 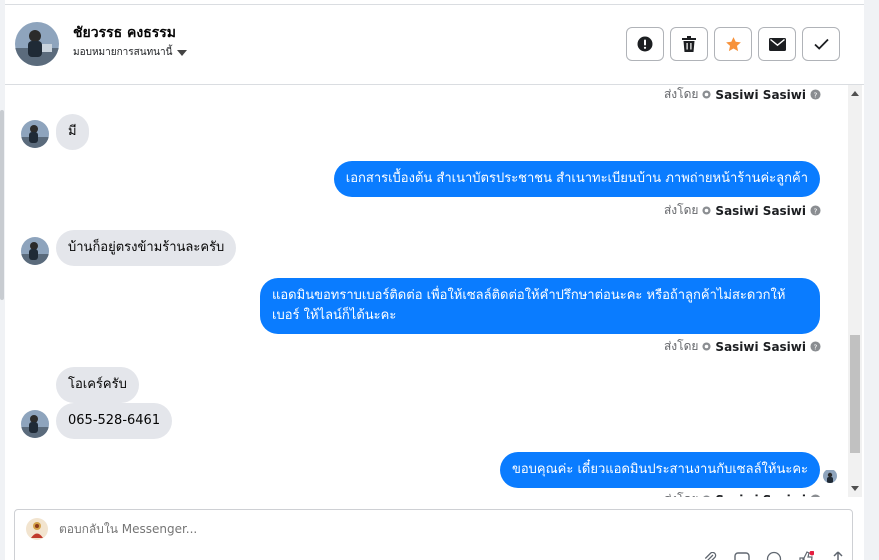 What do you see at coordinates (855, 93) in the screenshot?
I see `scroll-up-arrow-icon` at bounding box center [855, 93].